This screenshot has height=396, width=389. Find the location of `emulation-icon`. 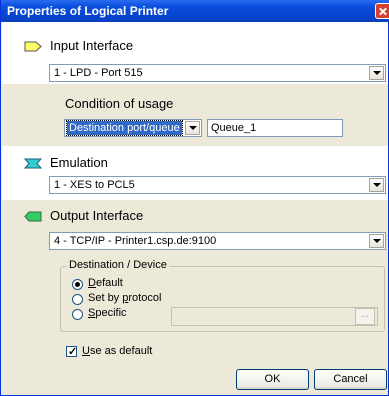

emulation-icon is located at coordinates (33, 163).